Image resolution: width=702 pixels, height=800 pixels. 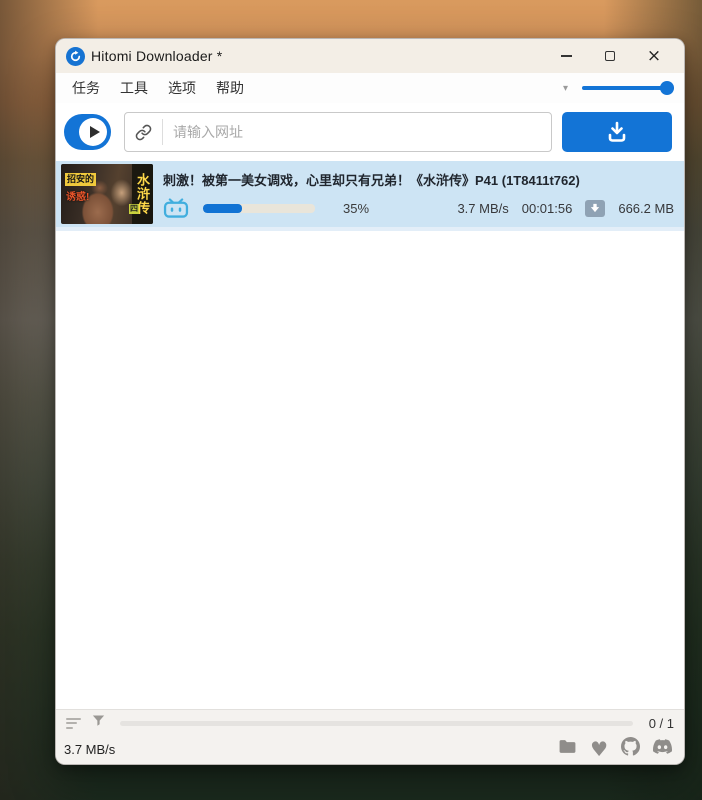 What do you see at coordinates (357, 132) in the screenshot?
I see `url-input` at bounding box center [357, 132].